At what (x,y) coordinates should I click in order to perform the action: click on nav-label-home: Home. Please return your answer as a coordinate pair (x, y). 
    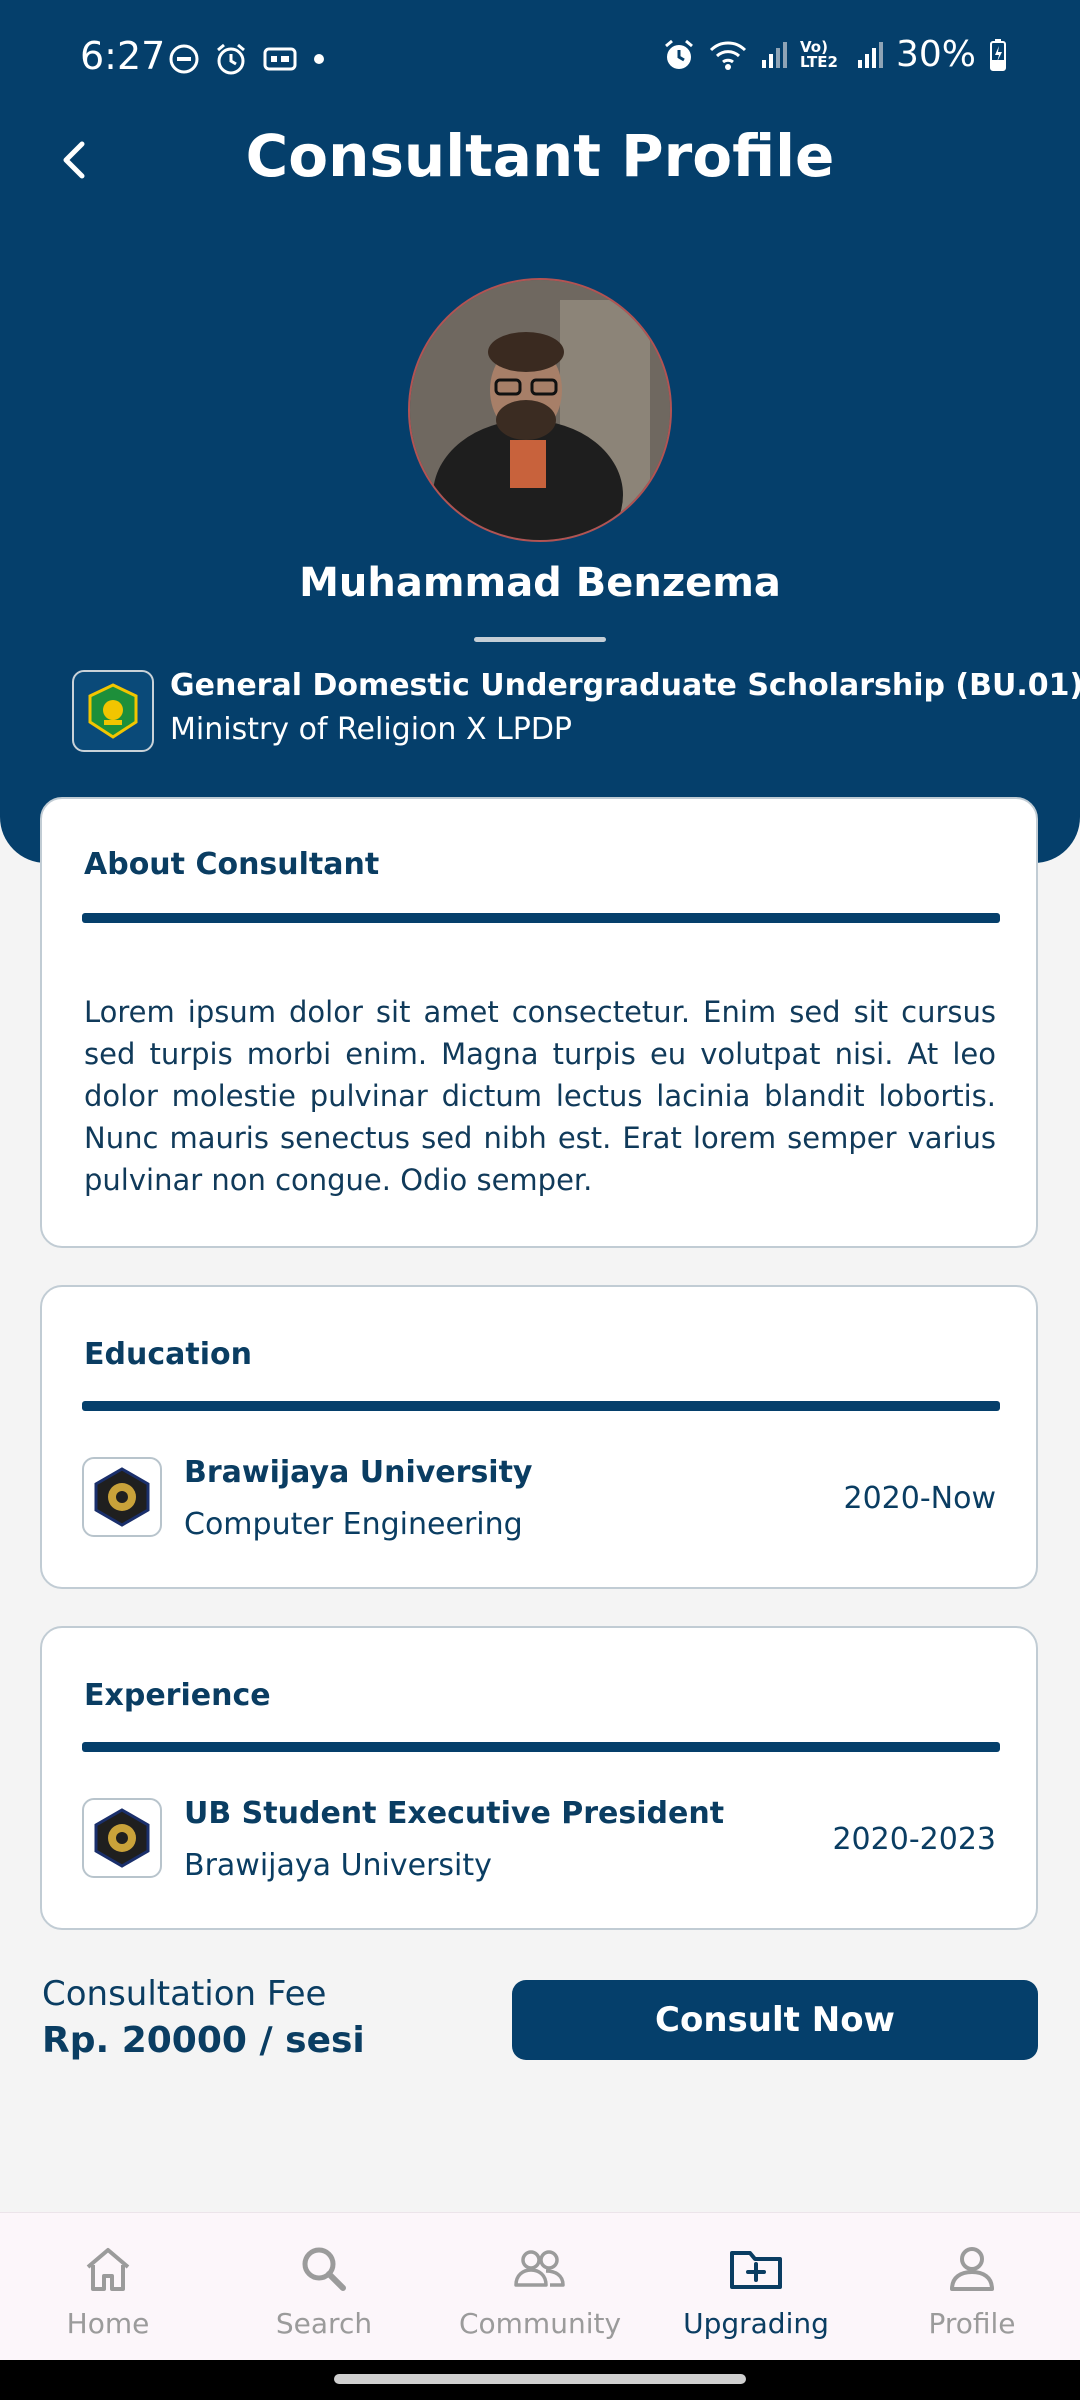
    Looking at the image, I should click on (108, 2323).